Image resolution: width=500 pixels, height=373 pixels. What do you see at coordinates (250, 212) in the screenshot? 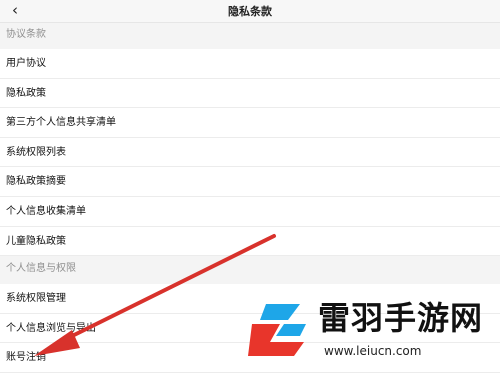
I see `list-item-personal-info-collection-list: 个人信息收集清单` at bounding box center [250, 212].